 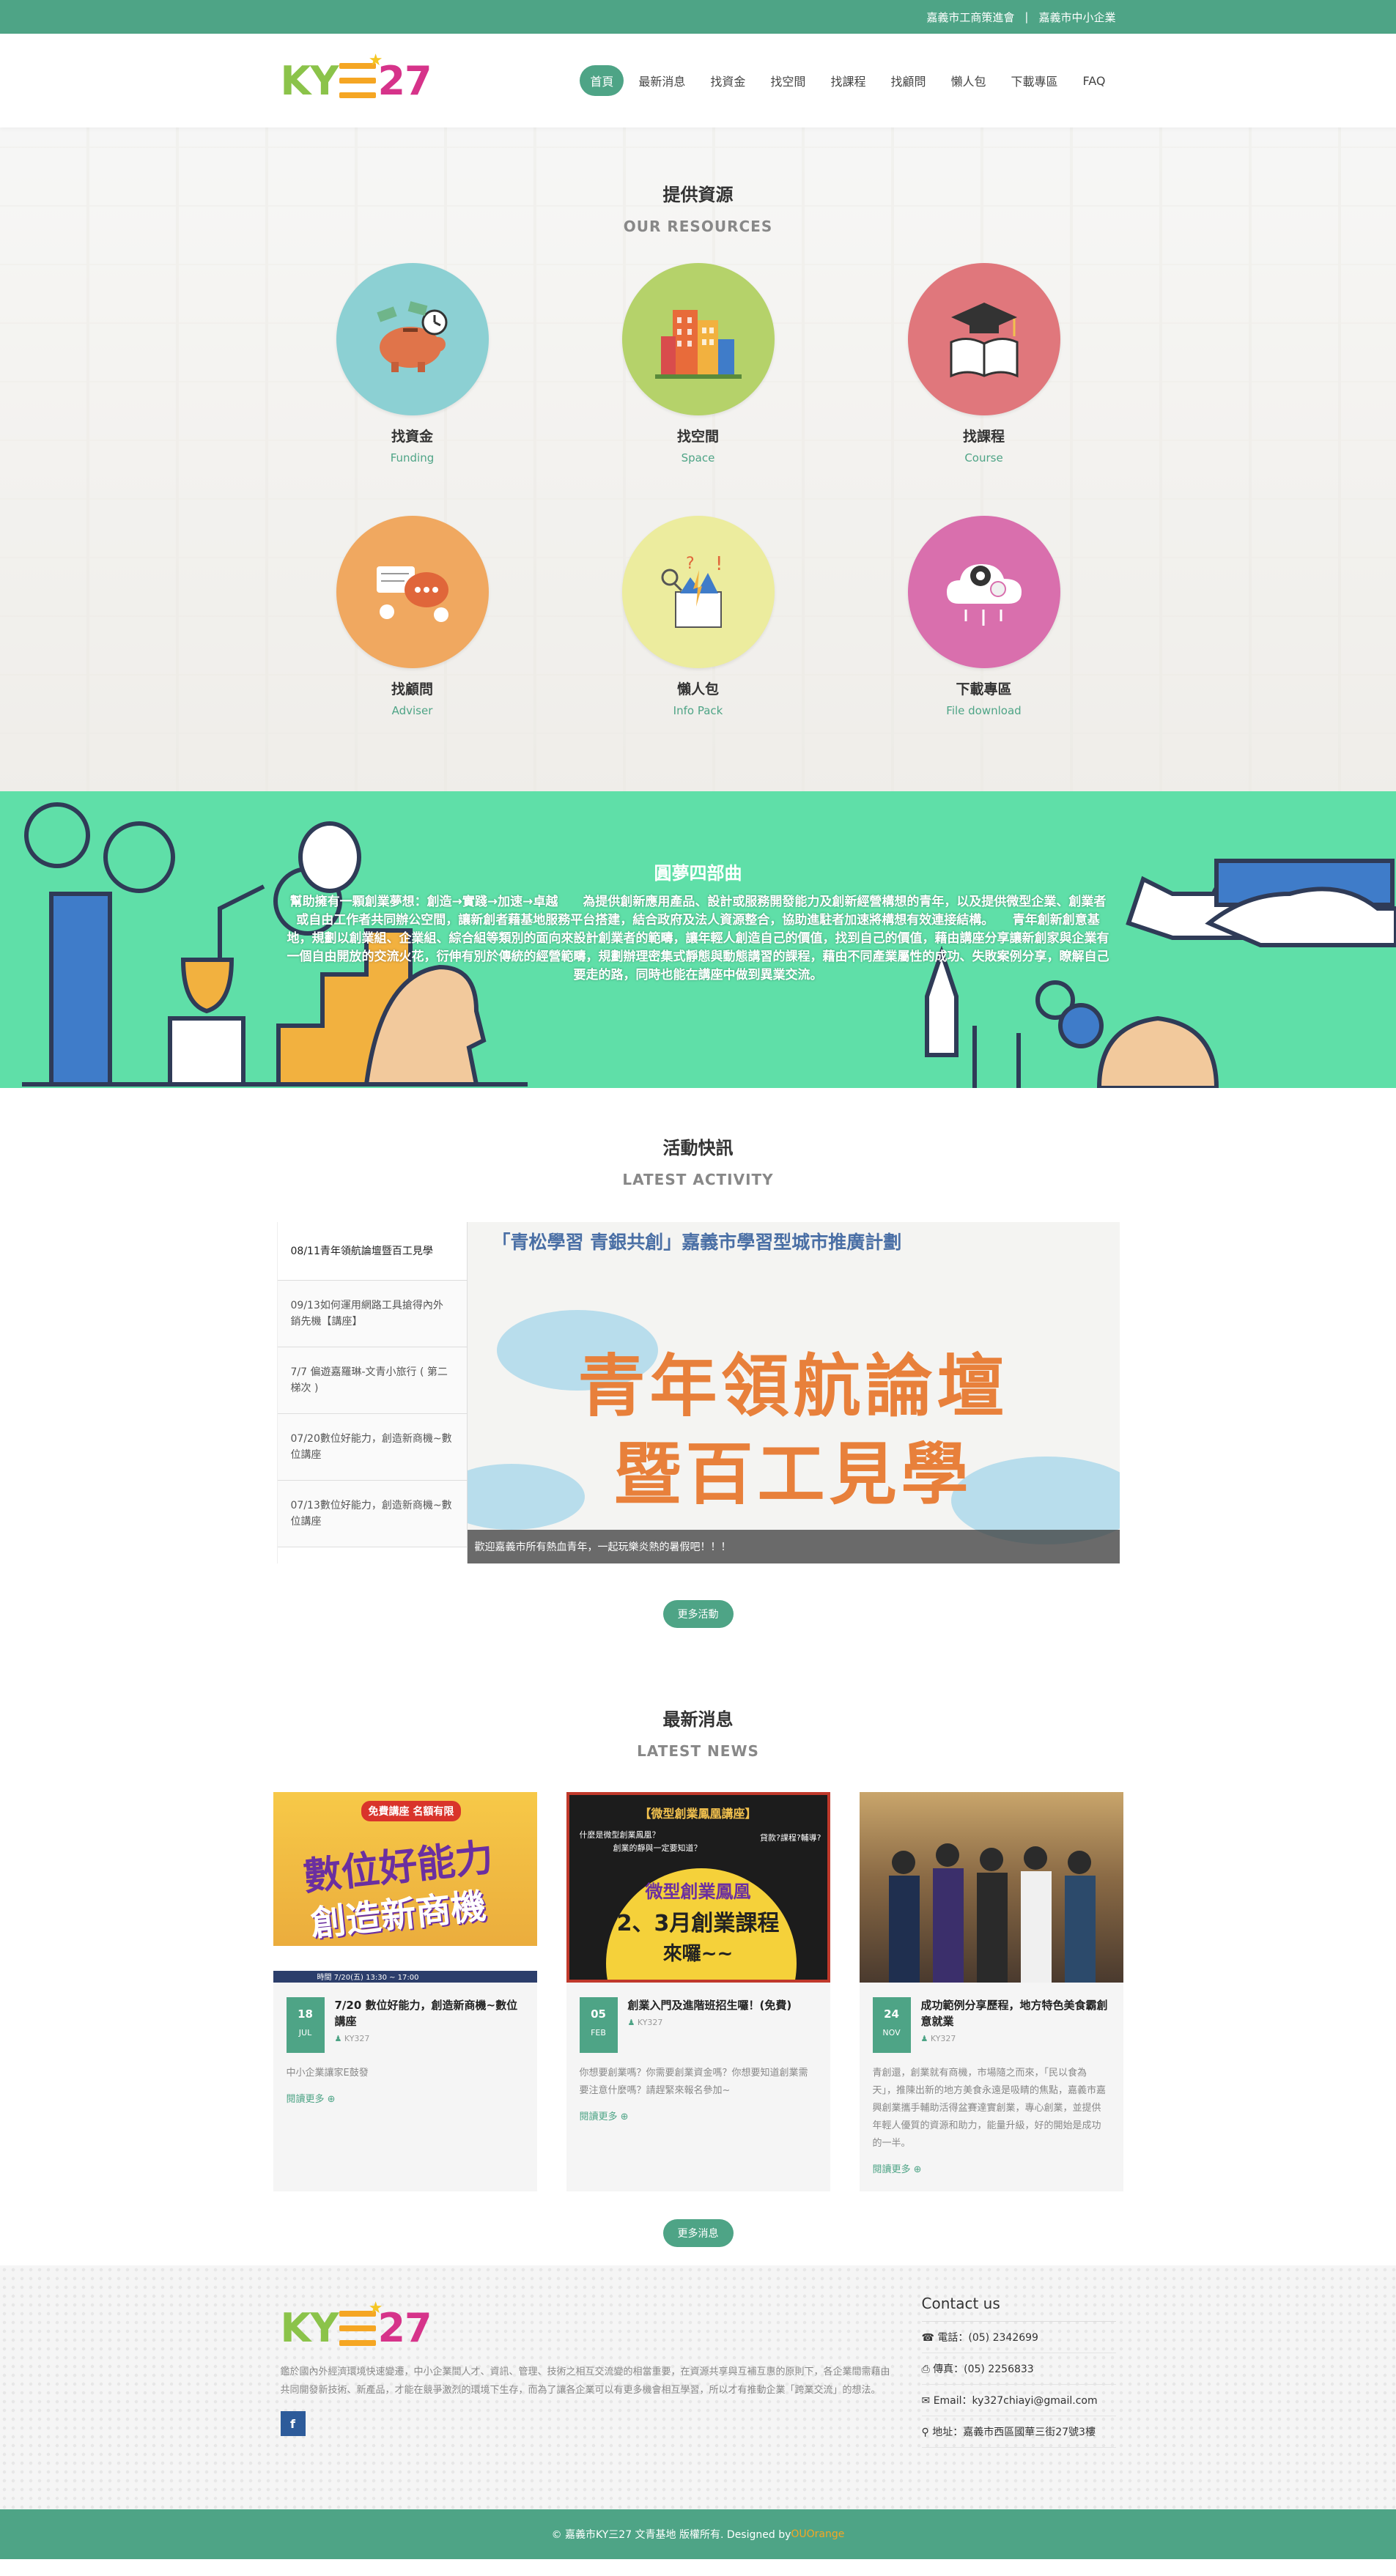 What do you see at coordinates (412, 437) in the screenshot?
I see `resource-funding-title: 找資金` at bounding box center [412, 437].